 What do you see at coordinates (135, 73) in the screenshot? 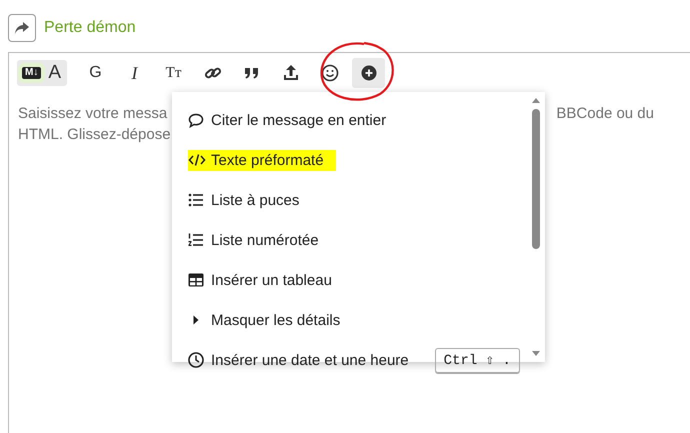
I see `italic-button: I` at bounding box center [135, 73].